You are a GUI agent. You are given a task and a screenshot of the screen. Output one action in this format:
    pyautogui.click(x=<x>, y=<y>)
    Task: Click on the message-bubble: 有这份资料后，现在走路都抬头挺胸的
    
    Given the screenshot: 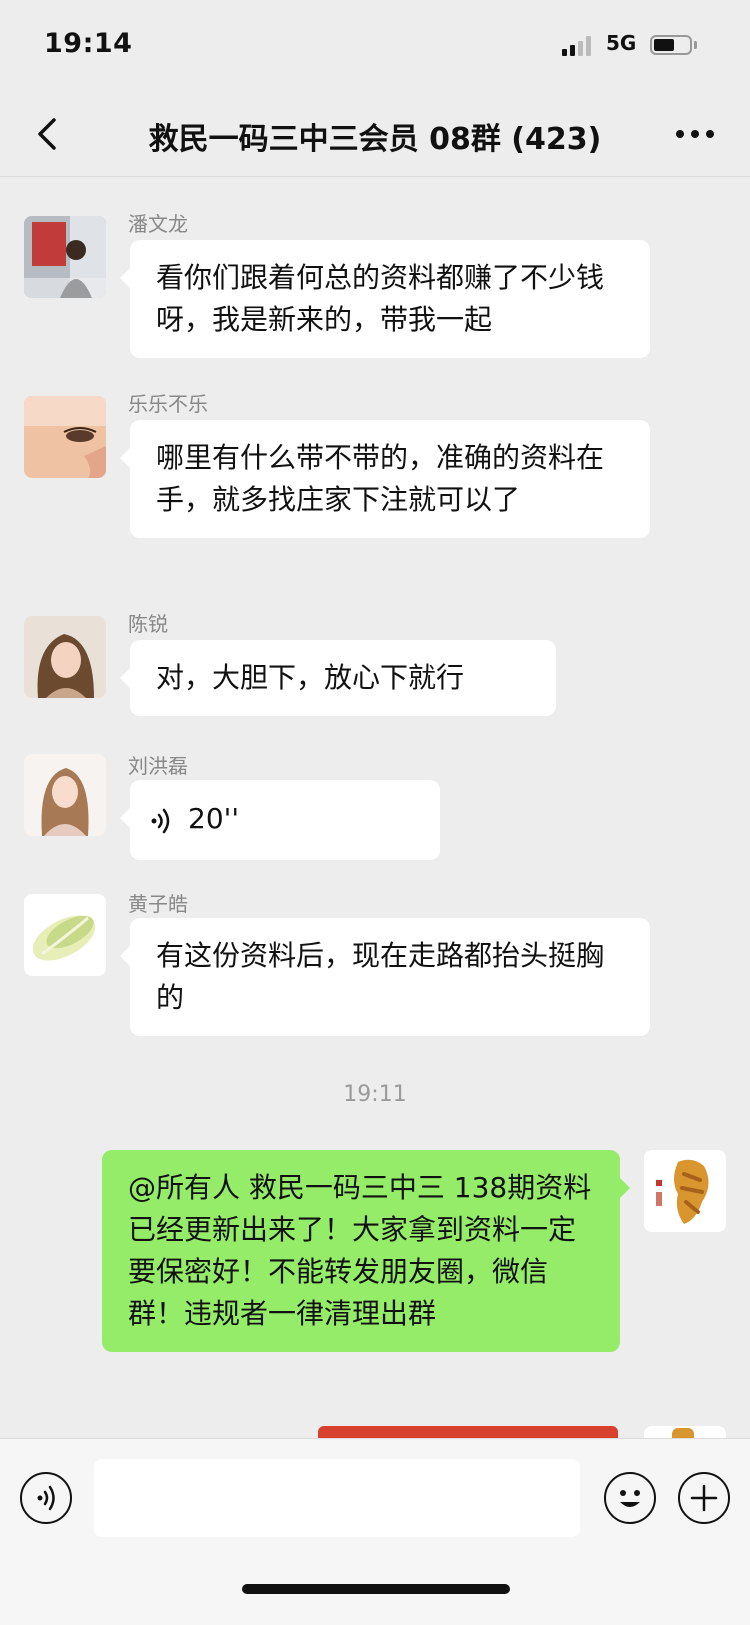 What is the action you would take?
    pyautogui.click(x=385, y=977)
    